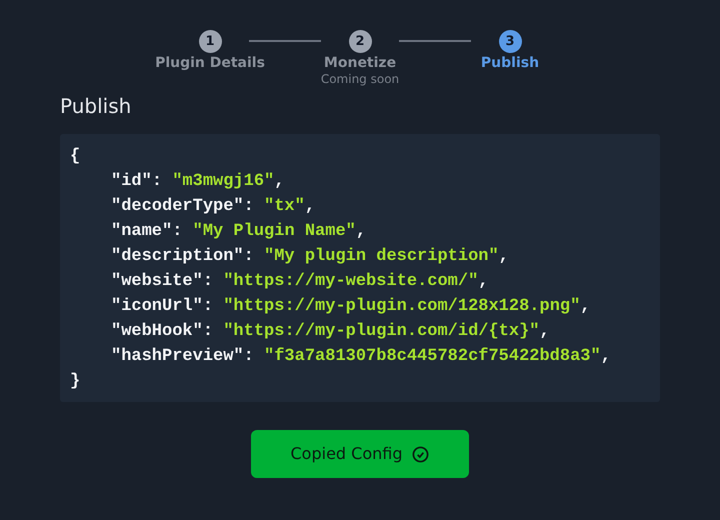 This screenshot has height=520, width=720. I want to click on check-circle-icon, so click(421, 454).